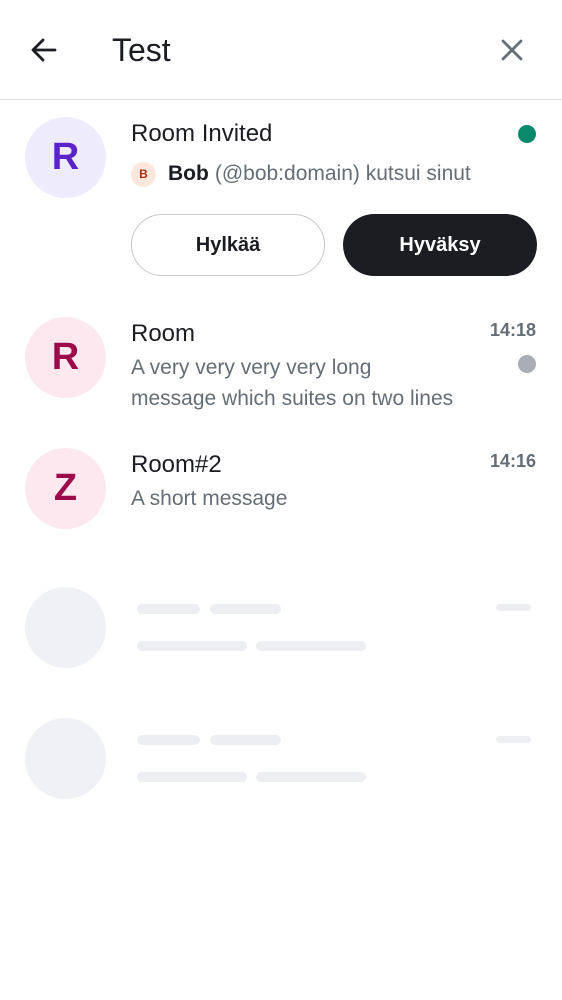 The width and height of the screenshot is (562, 1000). What do you see at coordinates (202, 133) in the screenshot?
I see `room-name: Room Invited` at bounding box center [202, 133].